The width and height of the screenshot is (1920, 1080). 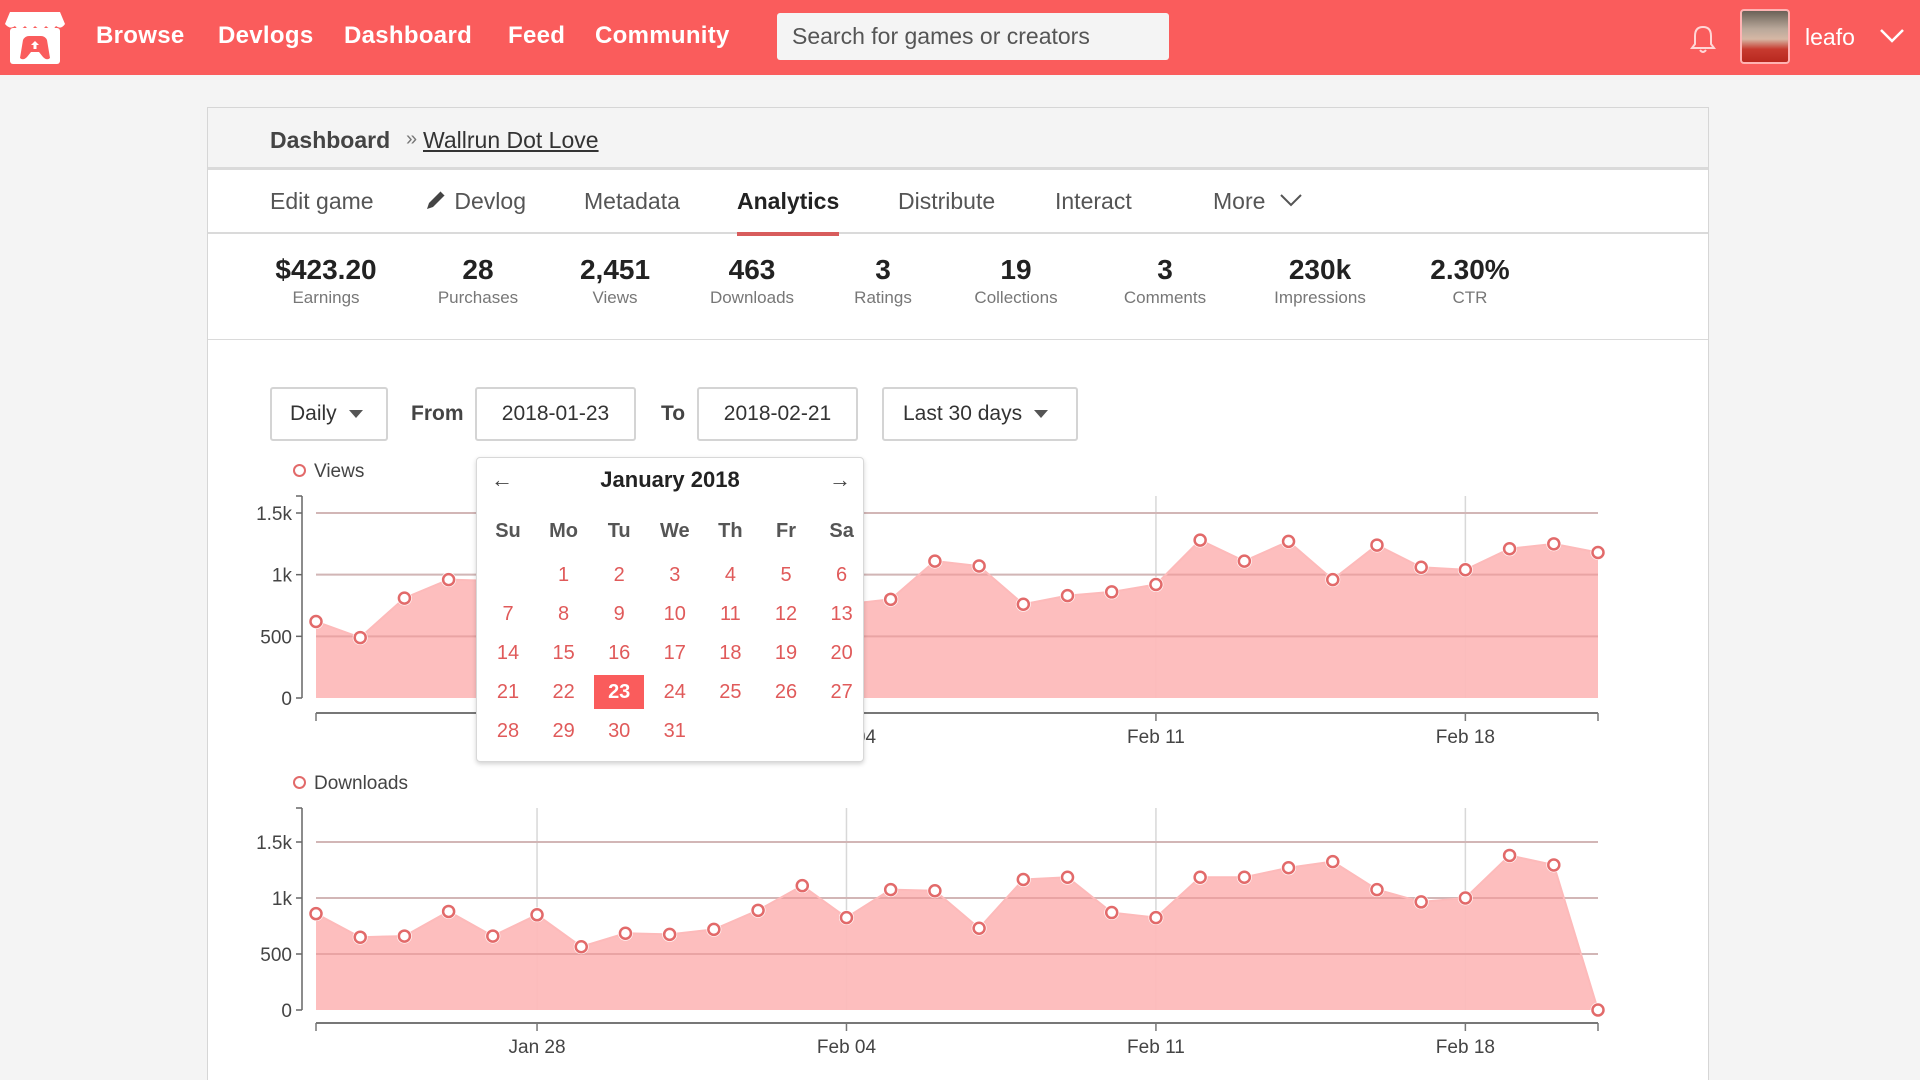 What do you see at coordinates (1156, 1047) in the screenshot?
I see `x-tick-label: Feb 11` at bounding box center [1156, 1047].